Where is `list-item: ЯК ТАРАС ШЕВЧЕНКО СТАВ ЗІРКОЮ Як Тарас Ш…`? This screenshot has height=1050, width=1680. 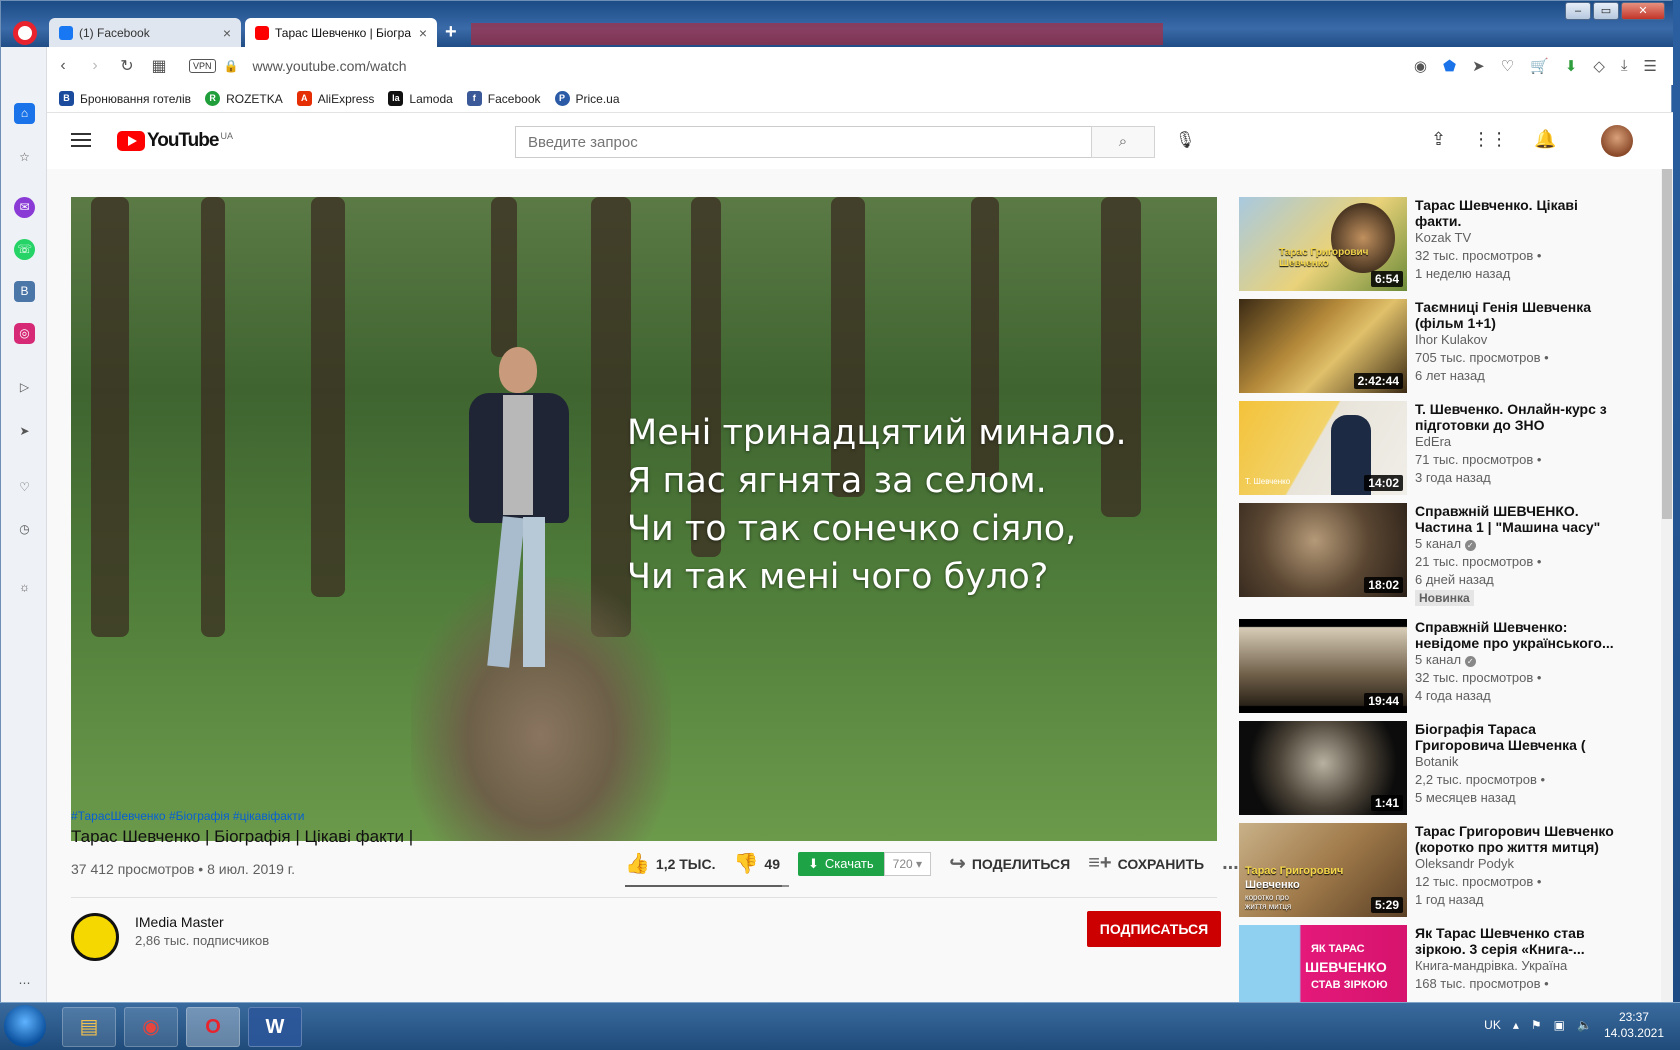 list-item: ЯК ТАРАС ШЕВЧЕНКО СТАВ ЗІРКОЮ Як Тарас Ш… is located at coordinates (1439, 964).